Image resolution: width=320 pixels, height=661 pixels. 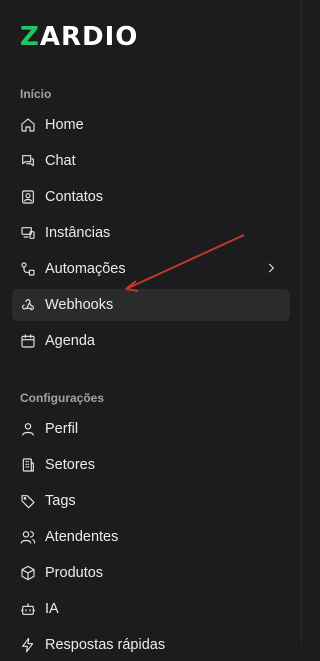 I want to click on sidebar-item-chat: Chat, so click(x=151, y=161).